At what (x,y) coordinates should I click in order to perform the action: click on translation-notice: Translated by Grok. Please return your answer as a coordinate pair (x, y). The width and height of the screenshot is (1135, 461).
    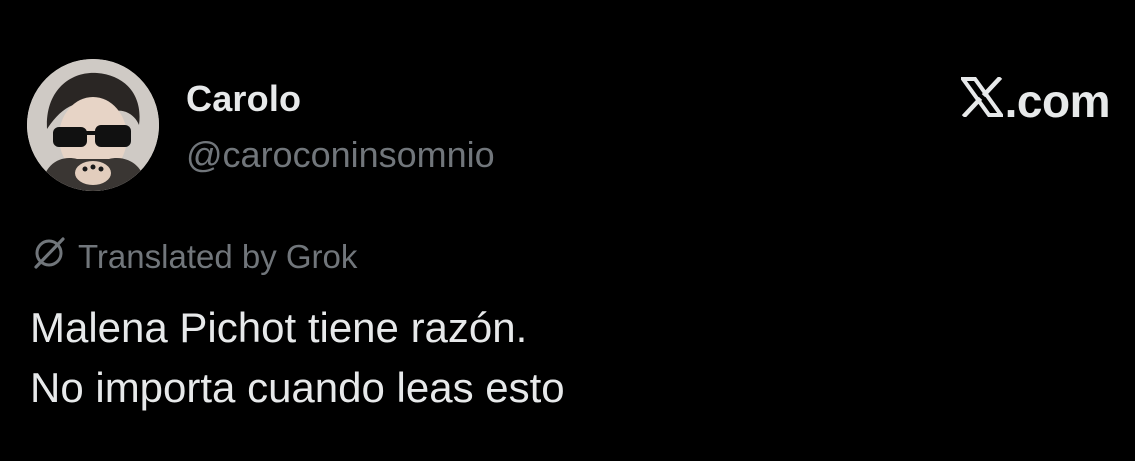
    Looking at the image, I should click on (193, 257).